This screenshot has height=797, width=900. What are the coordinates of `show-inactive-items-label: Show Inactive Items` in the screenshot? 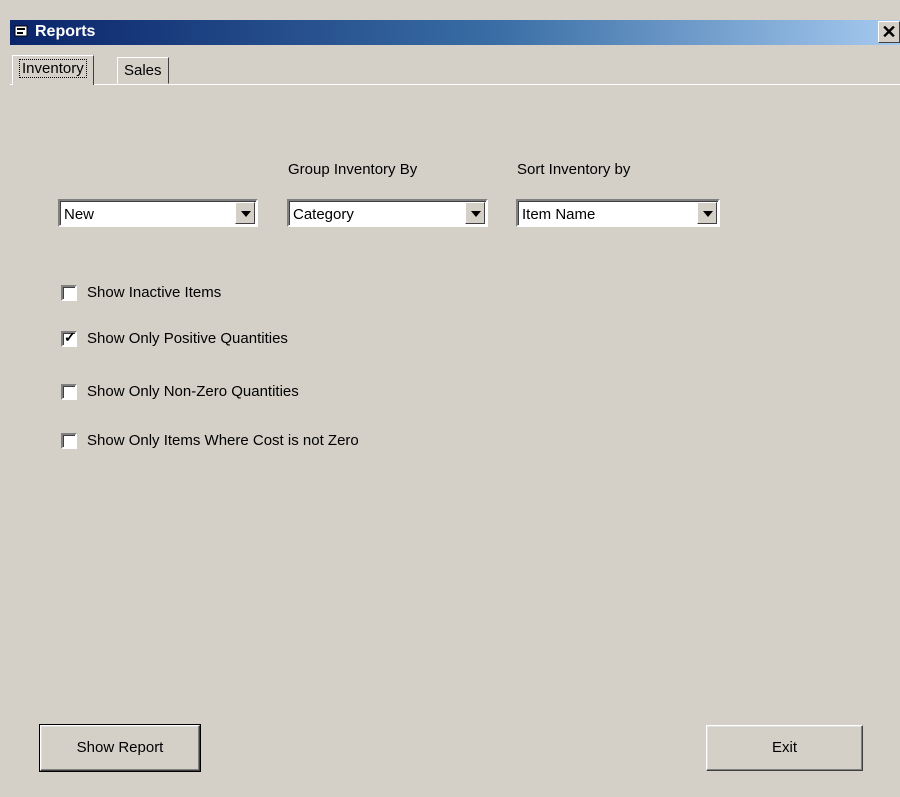 It's located at (154, 292).